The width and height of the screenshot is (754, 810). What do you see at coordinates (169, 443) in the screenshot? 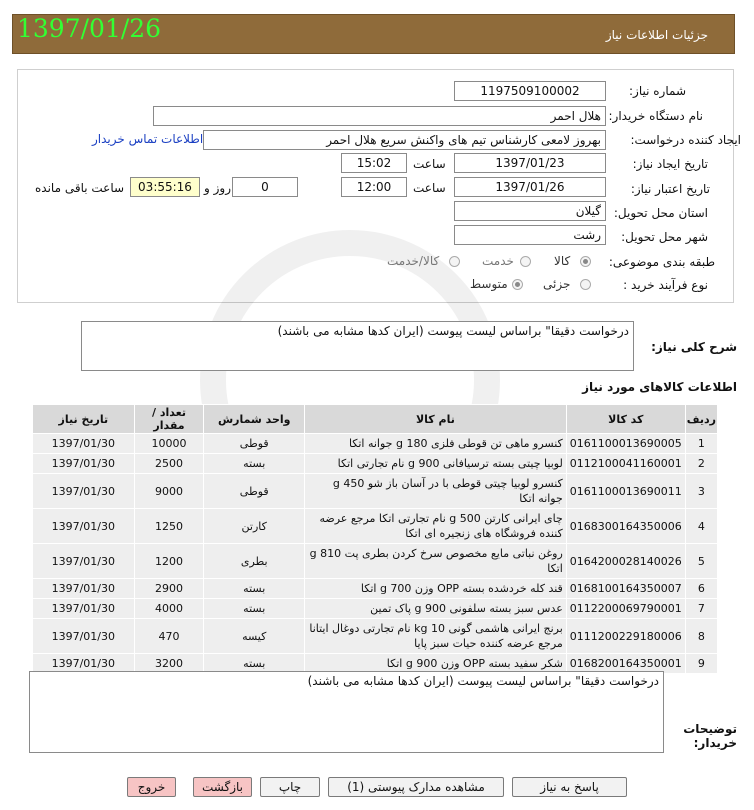
I see `cell-quantity: 10000` at bounding box center [169, 443].